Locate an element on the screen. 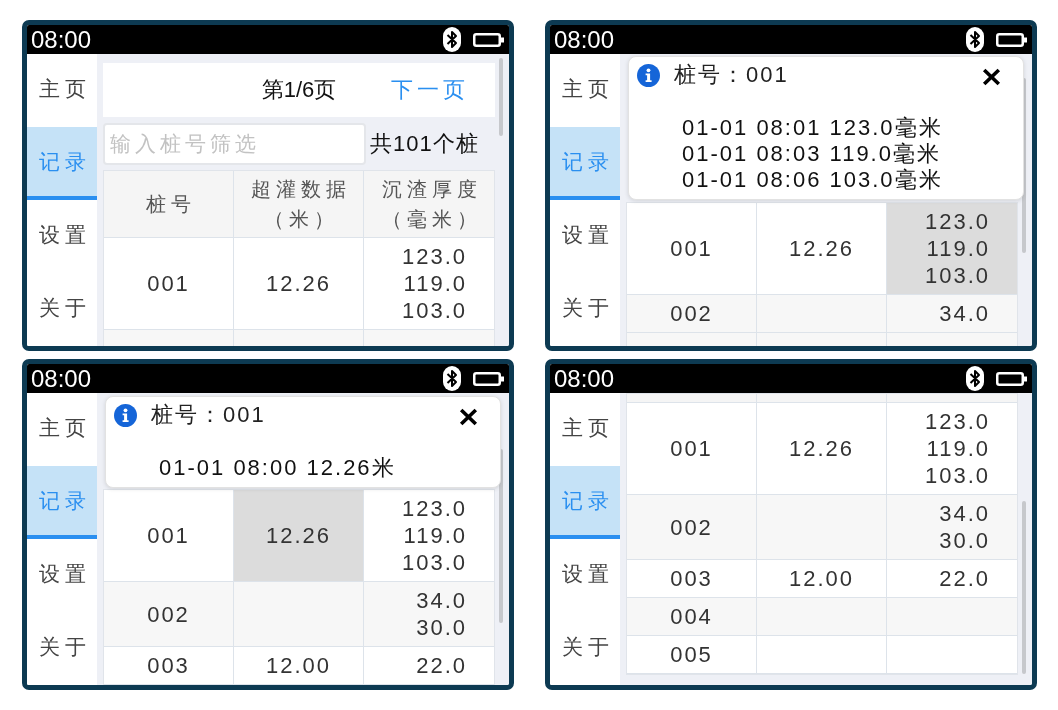 The height and width of the screenshot is (710, 1058). table-cell: 002 is located at coordinates (169, 614).